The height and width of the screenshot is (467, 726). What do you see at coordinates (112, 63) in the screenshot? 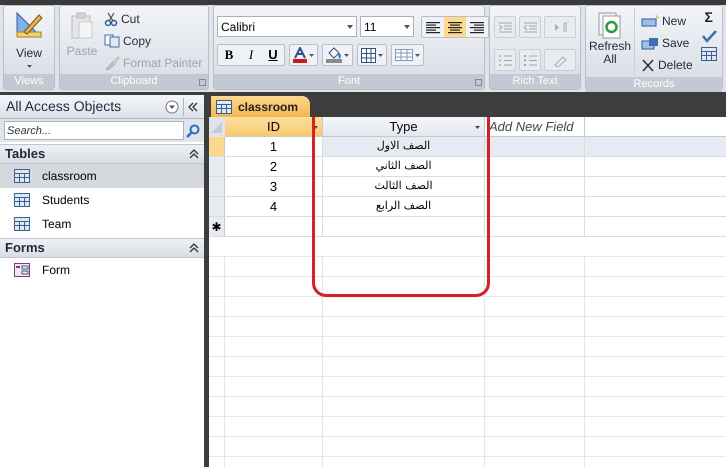
I see `brush-icon` at bounding box center [112, 63].